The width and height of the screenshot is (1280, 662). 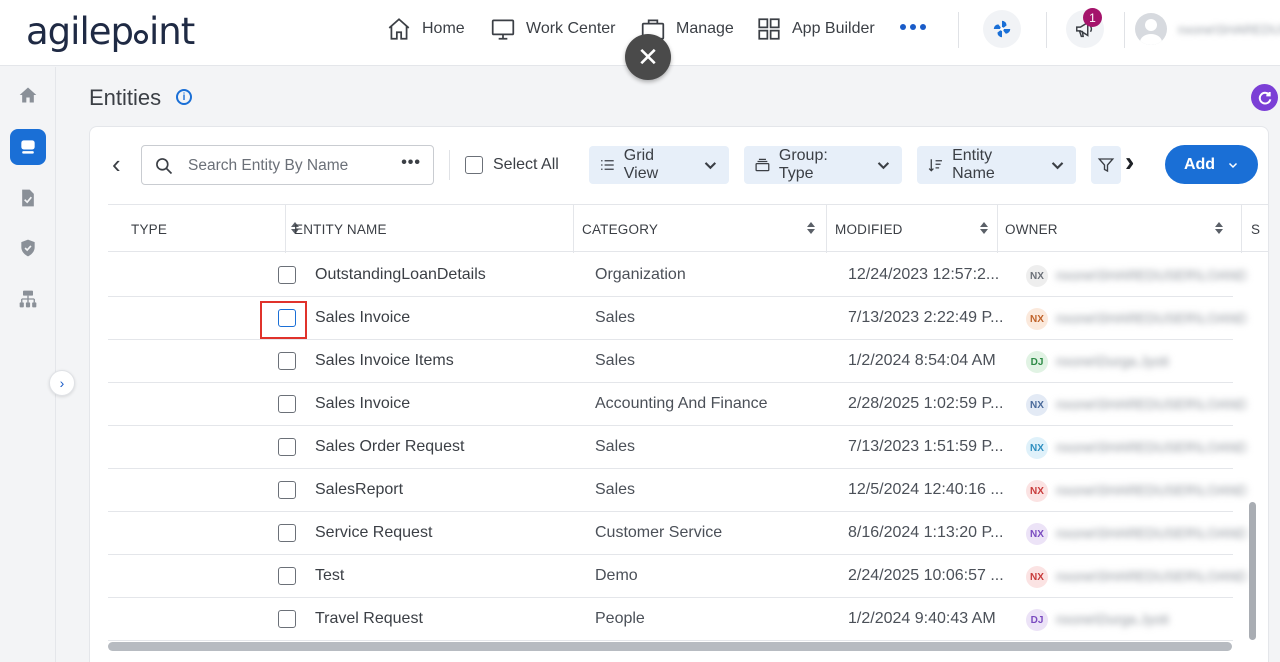 I want to click on owner-name: nxone\Durga.Jyoti, so click(x=1112, y=361).